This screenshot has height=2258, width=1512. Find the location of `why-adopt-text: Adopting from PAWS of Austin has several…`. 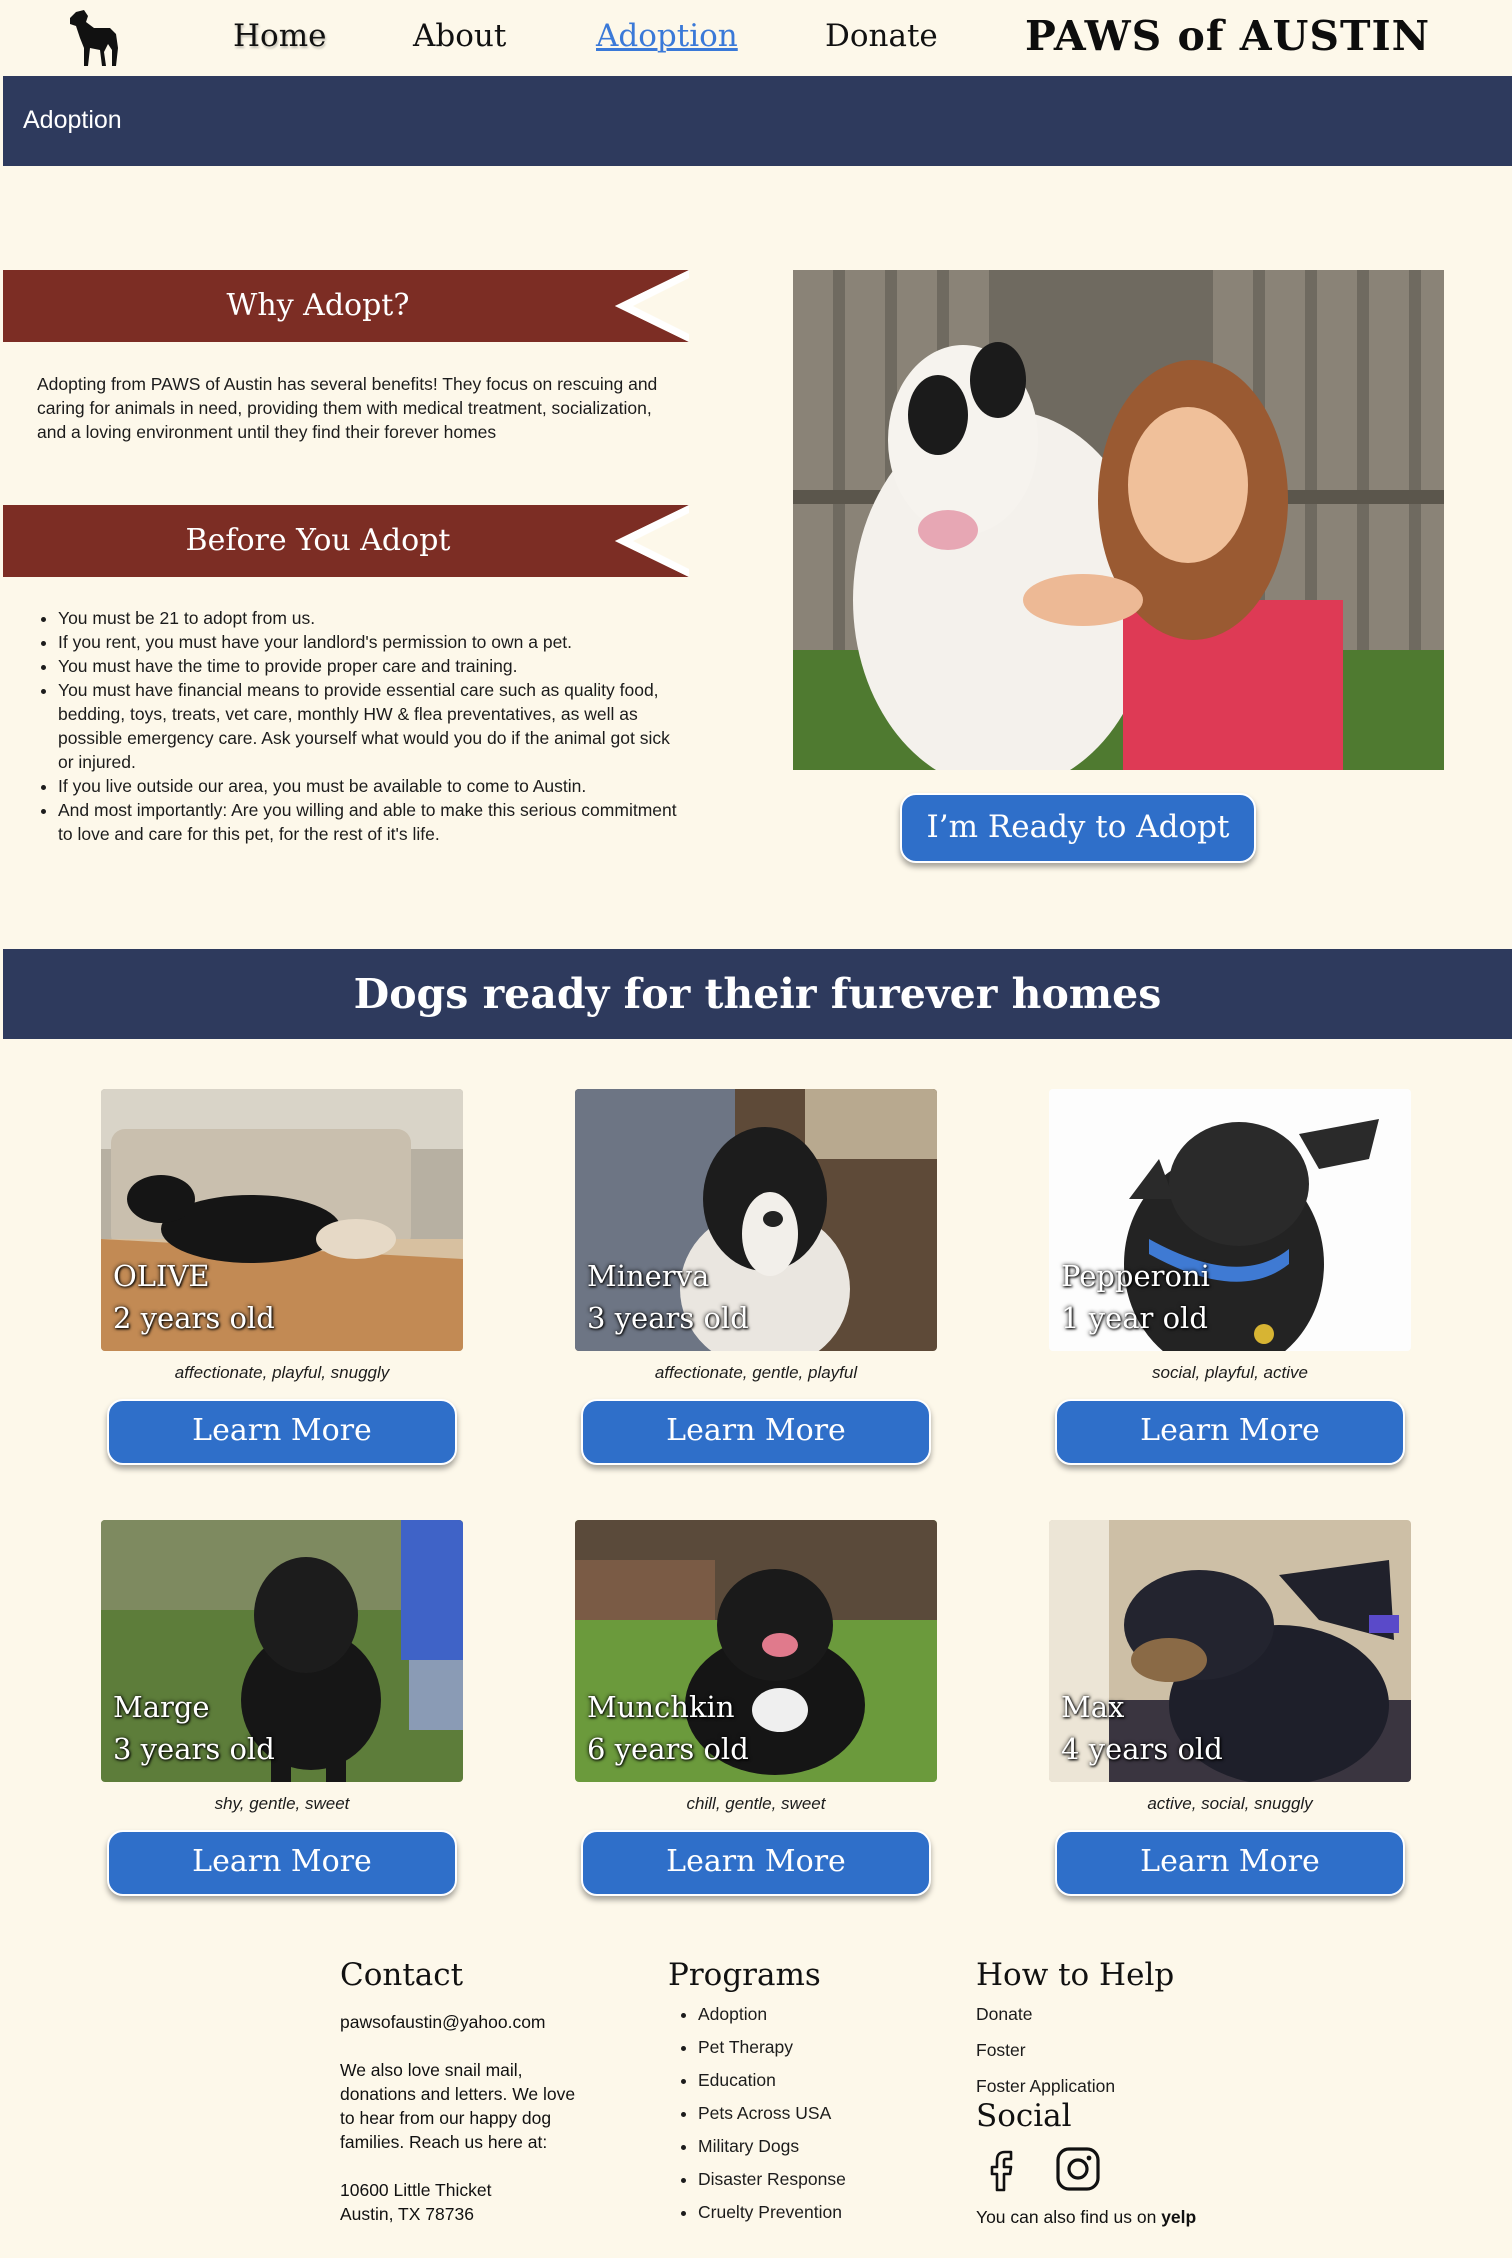

why-adopt-text: Adopting from PAWS of Austin has several… is located at coordinates (347, 408).